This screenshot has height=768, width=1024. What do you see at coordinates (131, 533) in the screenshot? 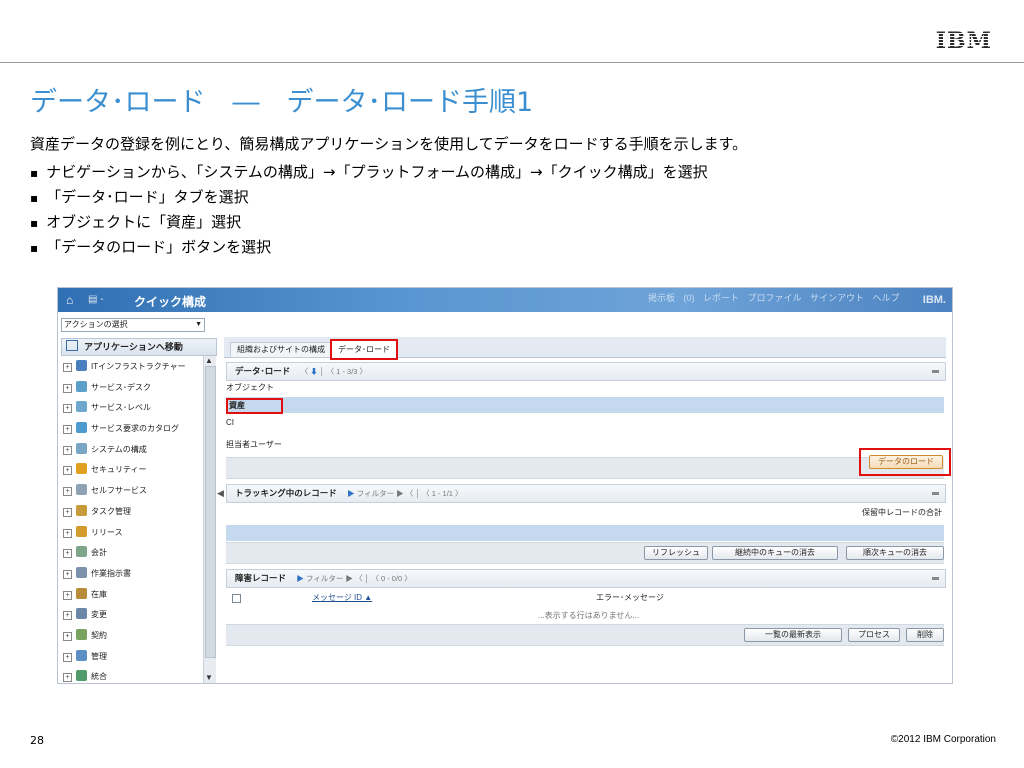
I see `nav-item: + リリース` at bounding box center [131, 533].